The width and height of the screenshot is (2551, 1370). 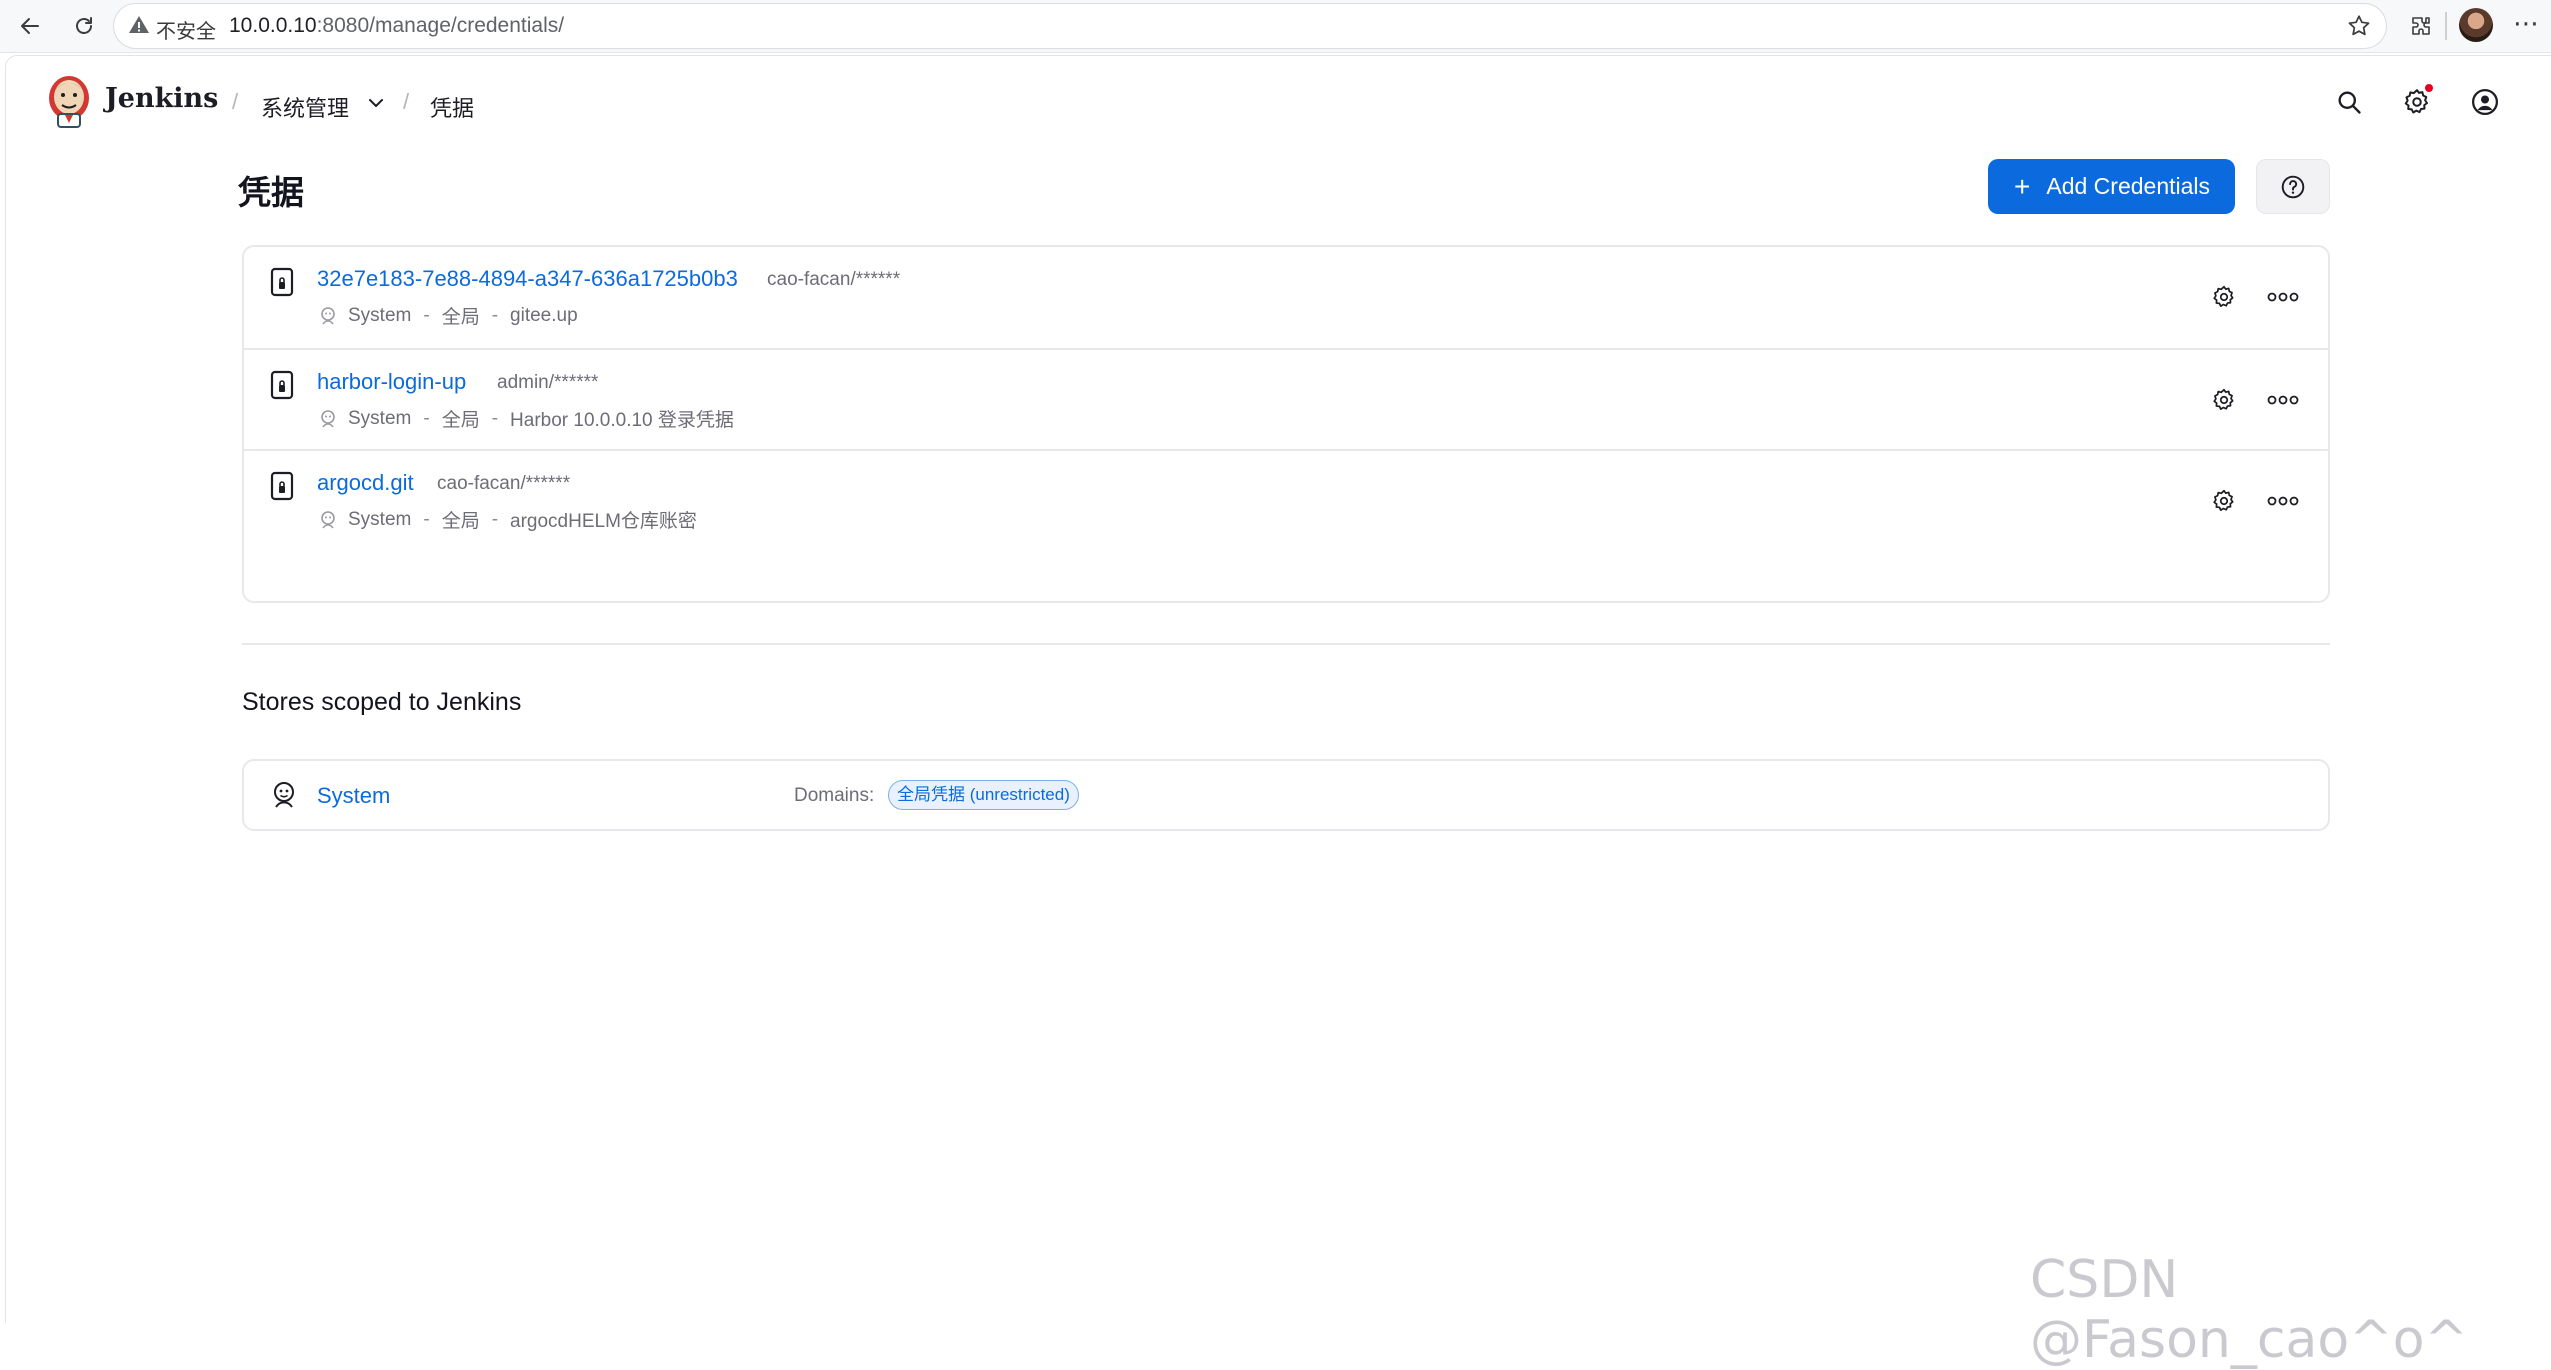 I want to click on help-button, so click(x=2293, y=186).